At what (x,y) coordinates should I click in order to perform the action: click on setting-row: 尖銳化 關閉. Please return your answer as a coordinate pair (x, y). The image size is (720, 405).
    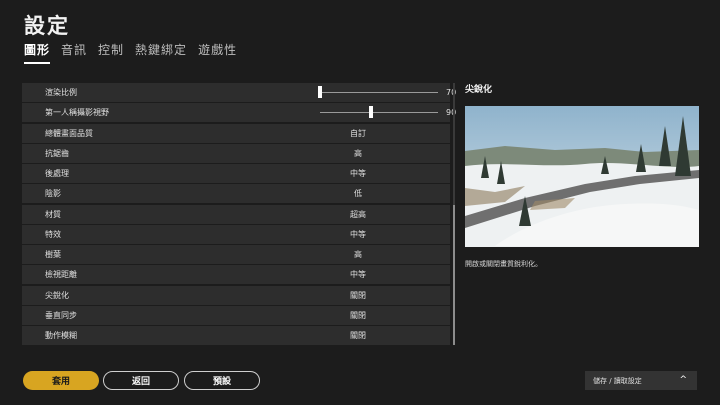
    Looking at the image, I should click on (236, 295).